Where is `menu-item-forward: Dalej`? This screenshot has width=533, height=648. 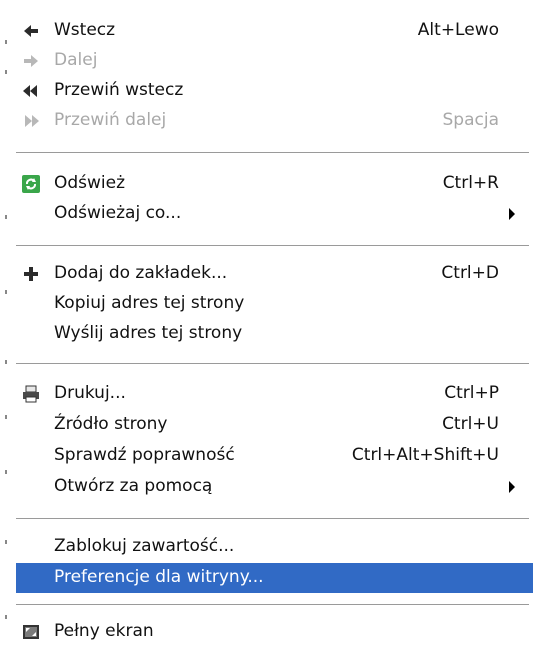 menu-item-forward: Dalej is located at coordinates (272, 61).